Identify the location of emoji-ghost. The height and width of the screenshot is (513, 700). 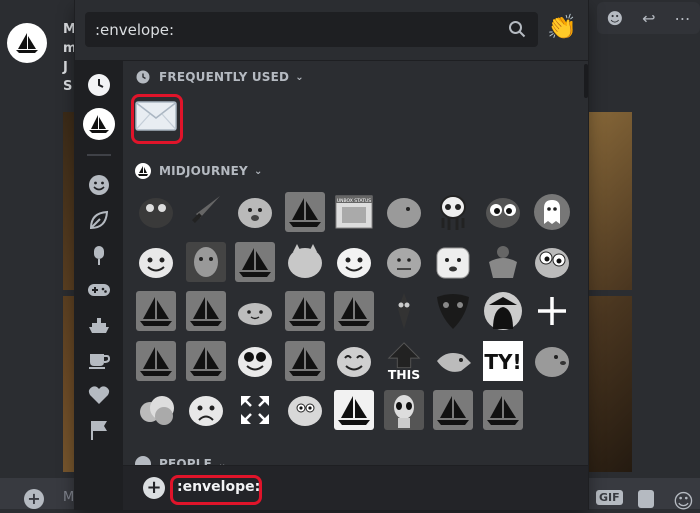
(552, 212).